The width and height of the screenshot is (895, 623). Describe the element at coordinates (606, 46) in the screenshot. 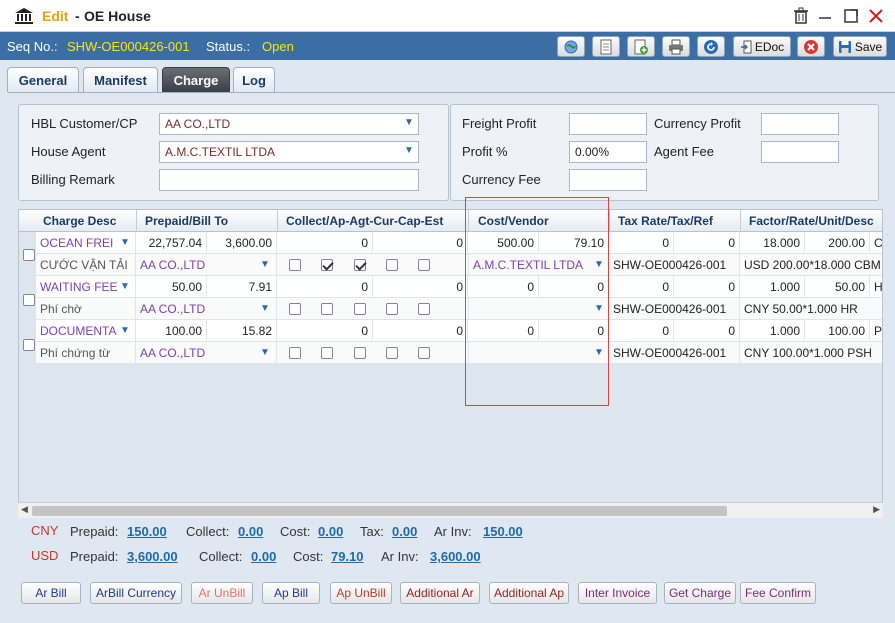

I see `document-button` at that location.